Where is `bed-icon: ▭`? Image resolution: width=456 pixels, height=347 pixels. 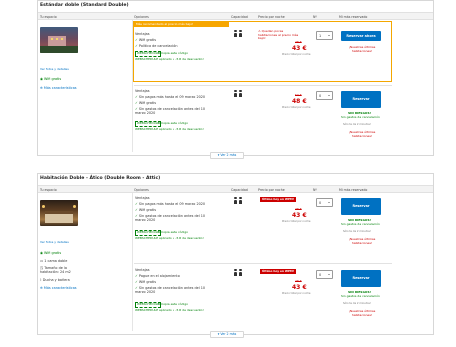
bed-icon: ▭ is located at coordinates (42, 261).